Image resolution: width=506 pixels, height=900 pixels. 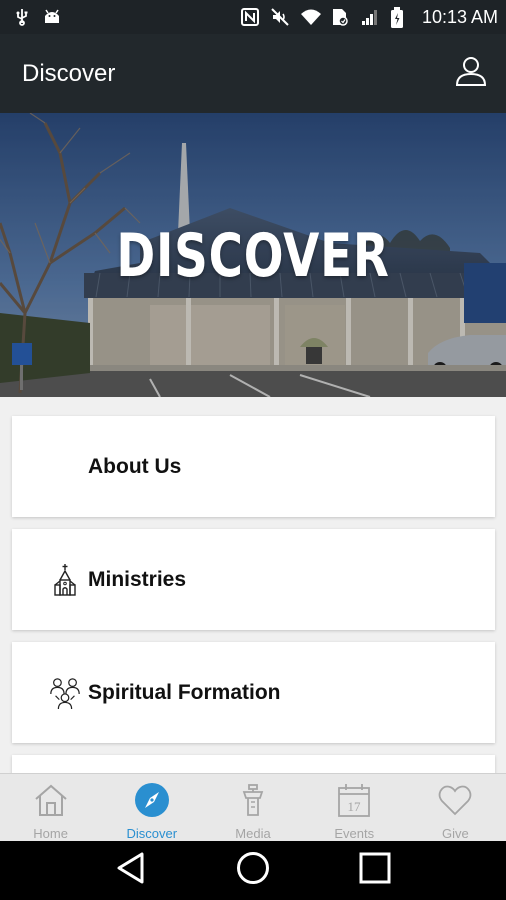 What do you see at coordinates (253, 579) in the screenshot?
I see `card-ministries: Ministries` at bounding box center [253, 579].